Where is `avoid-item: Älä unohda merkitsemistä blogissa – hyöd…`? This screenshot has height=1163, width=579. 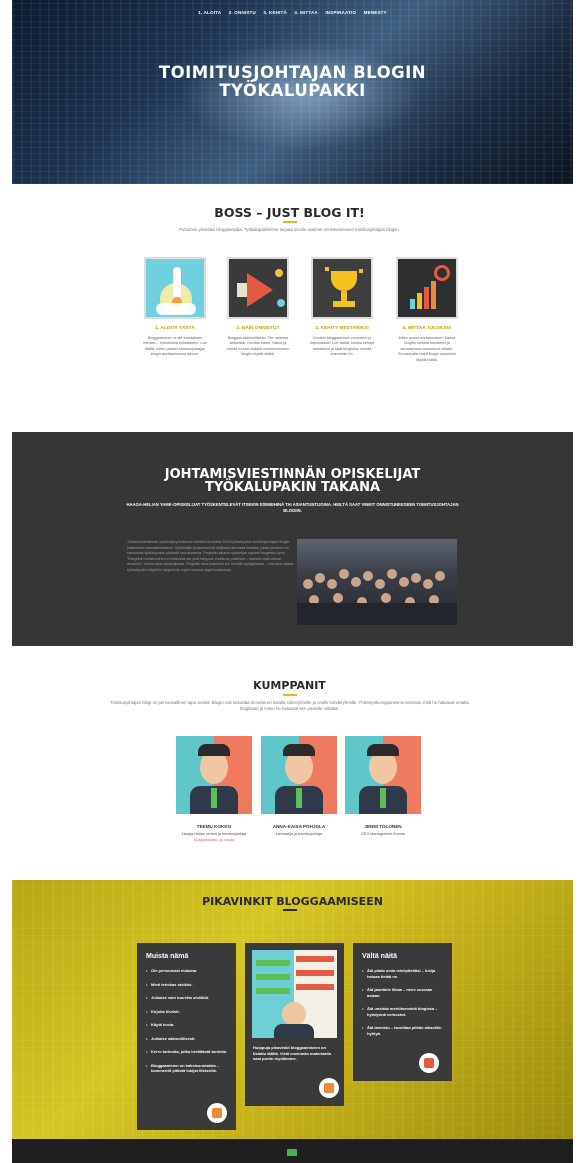 avoid-item: Älä unohda merkitsemistä blogissa – hyöd… is located at coordinates (402, 1011).